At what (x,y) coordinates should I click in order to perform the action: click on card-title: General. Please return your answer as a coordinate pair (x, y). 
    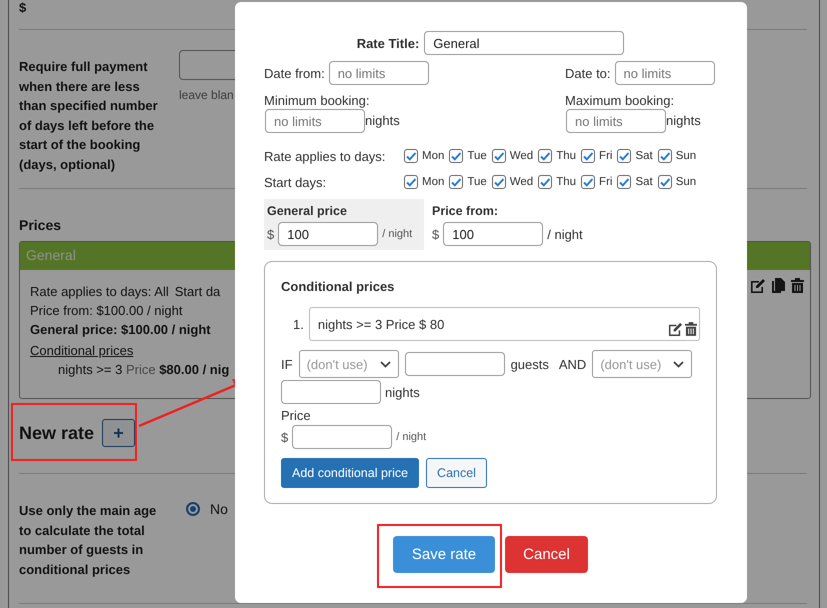
    Looking at the image, I should click on (51, 255).